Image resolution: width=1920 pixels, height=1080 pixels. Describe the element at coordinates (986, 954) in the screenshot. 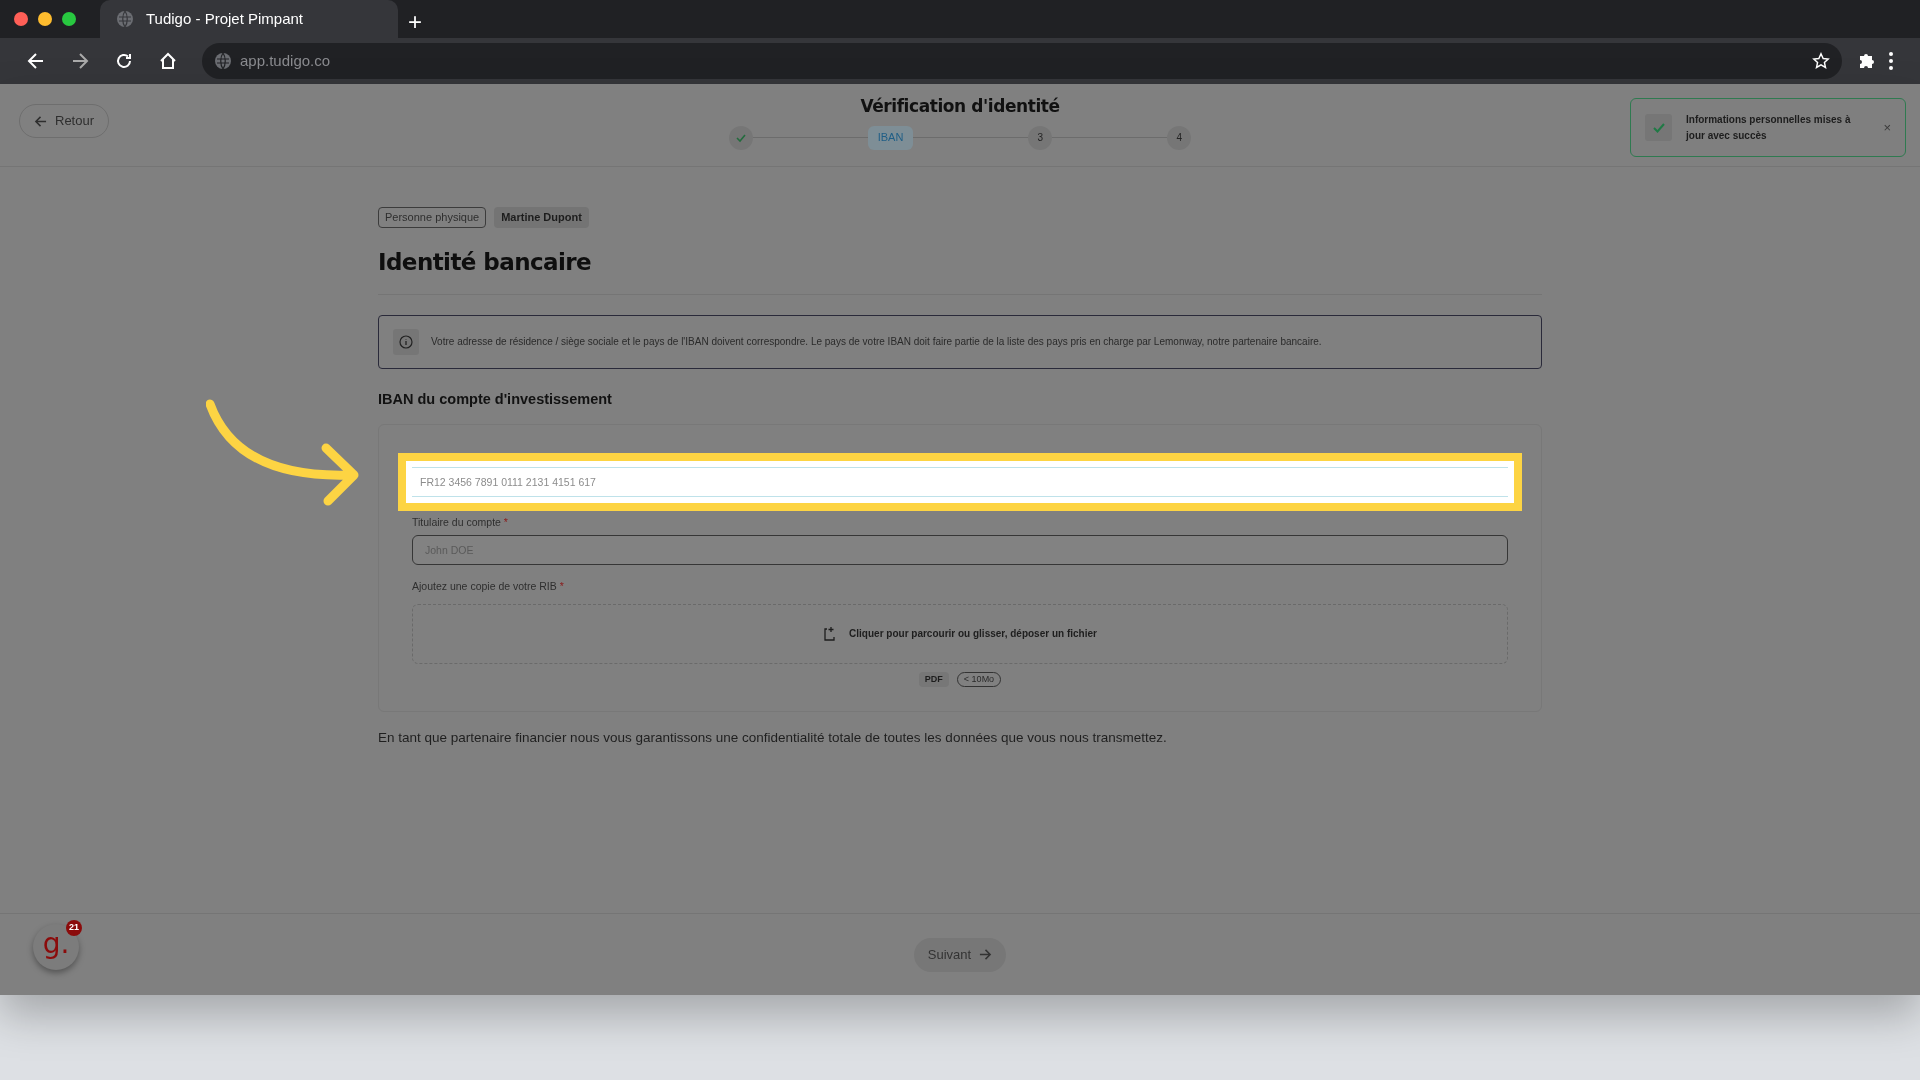

I see `arrow-right-icon` at that location.